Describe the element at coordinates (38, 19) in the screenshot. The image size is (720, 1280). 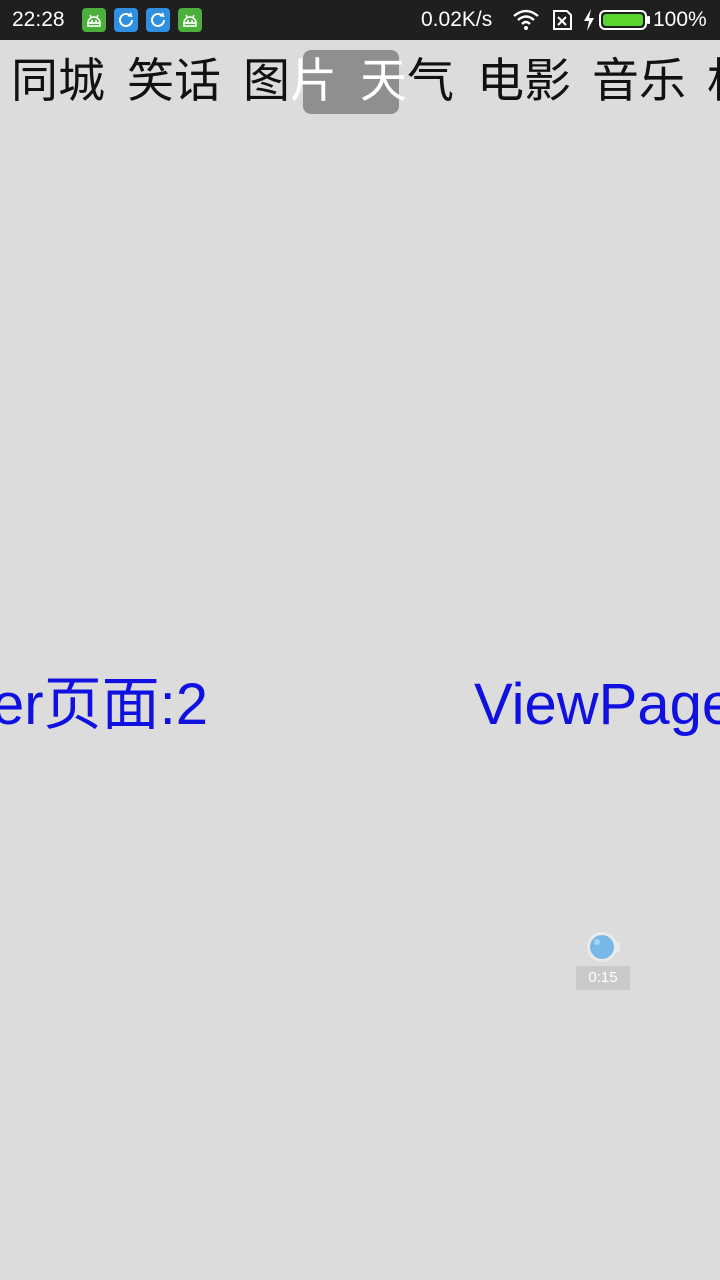
I see `status-time: 22:28` at that location.